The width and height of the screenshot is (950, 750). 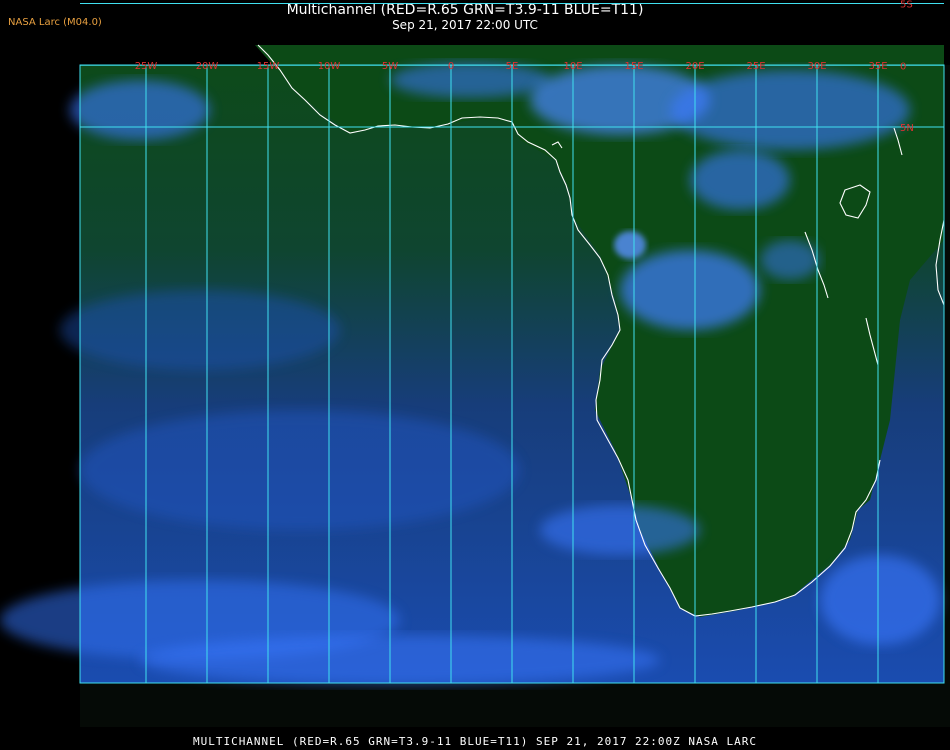 What do you see at coordinates (572, 66) in the screenshot?
I see `longitude-label: 10E` at bounding box center [572, 66].